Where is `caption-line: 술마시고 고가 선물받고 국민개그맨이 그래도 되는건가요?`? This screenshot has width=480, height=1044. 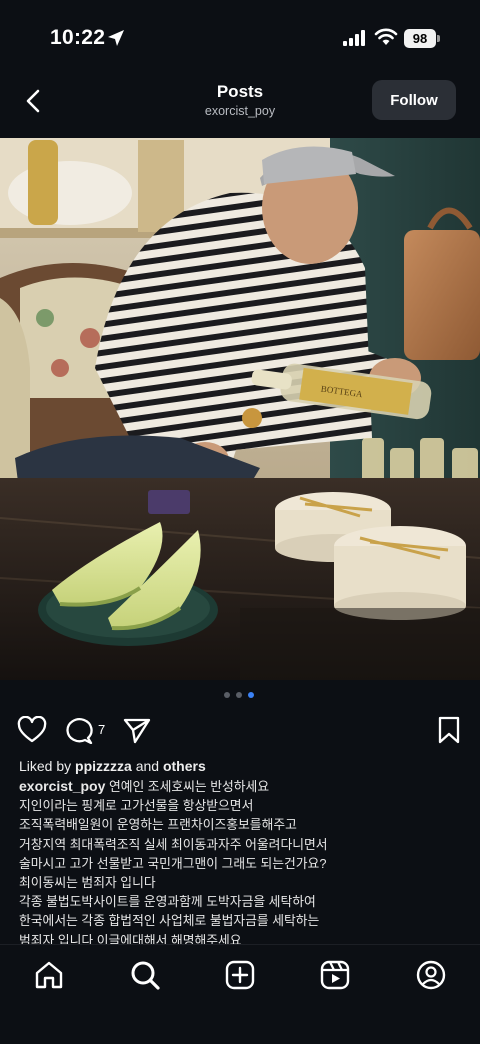
caption-line: 술마시고 고가 선물받고 국민개그맨이 그래도 되는건가요? is located at coordinates (173, 863).